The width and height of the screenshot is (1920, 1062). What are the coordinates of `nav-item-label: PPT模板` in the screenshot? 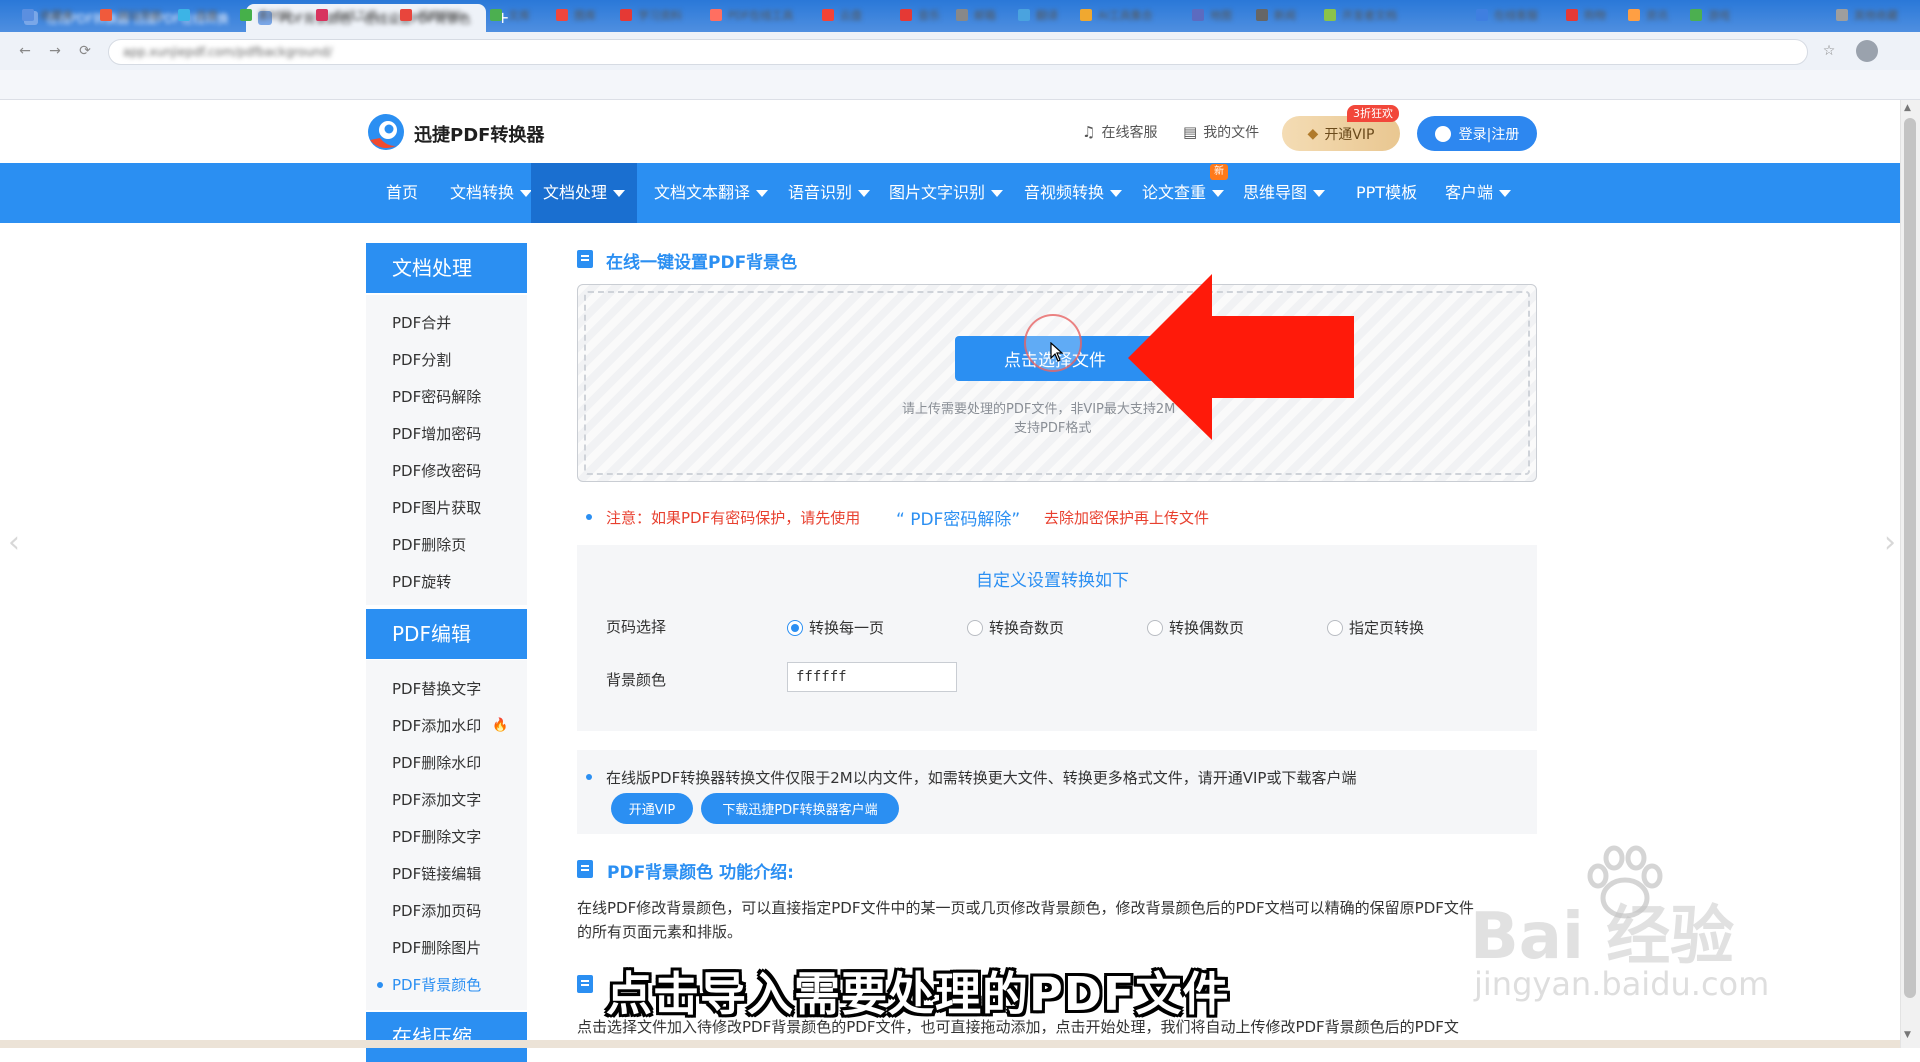 It's located at (1387, 192).